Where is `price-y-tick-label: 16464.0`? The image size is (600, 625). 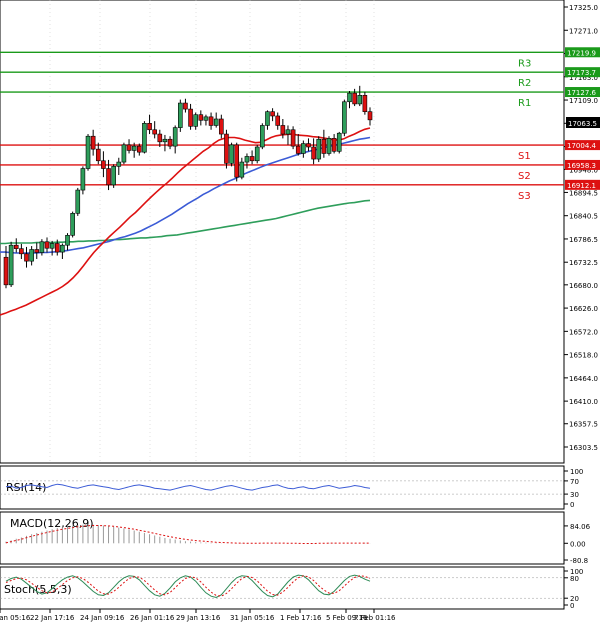 price-y-tick-label: 16464.0 is located at coordinates (583, 379).